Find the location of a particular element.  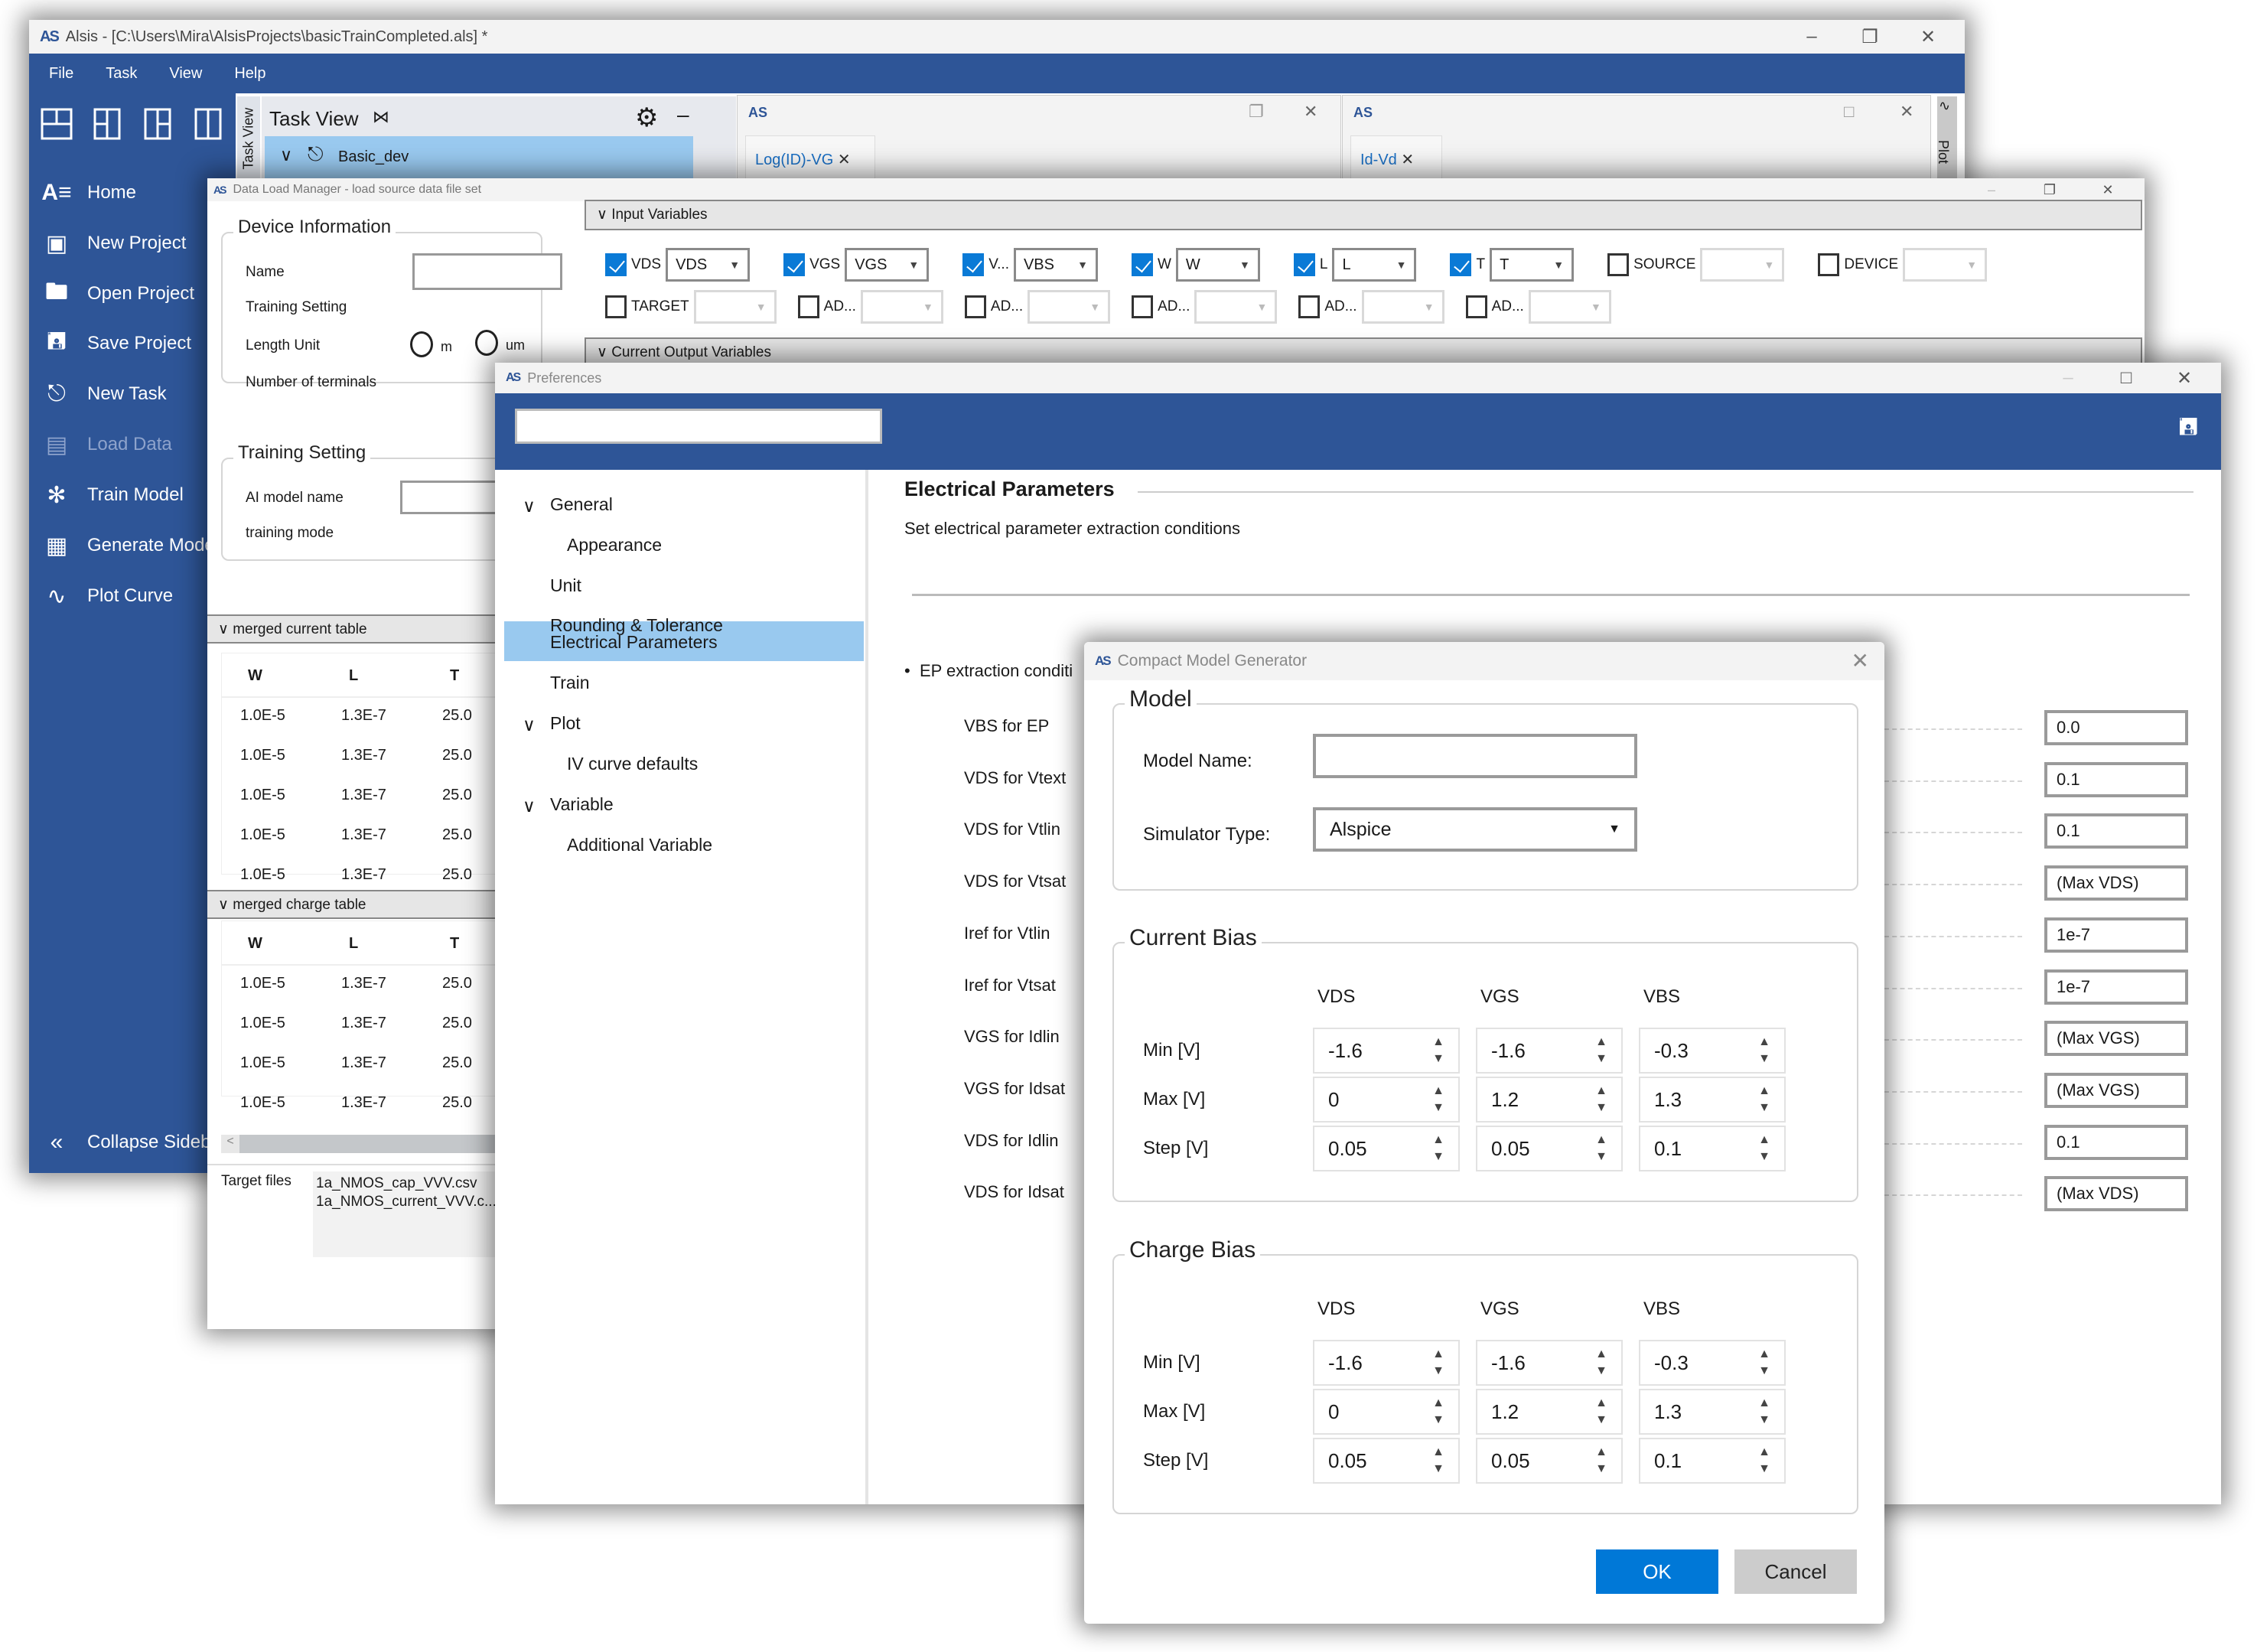

tree-chevron-plot-icon: ∨ is located at coordinates (529, 725).